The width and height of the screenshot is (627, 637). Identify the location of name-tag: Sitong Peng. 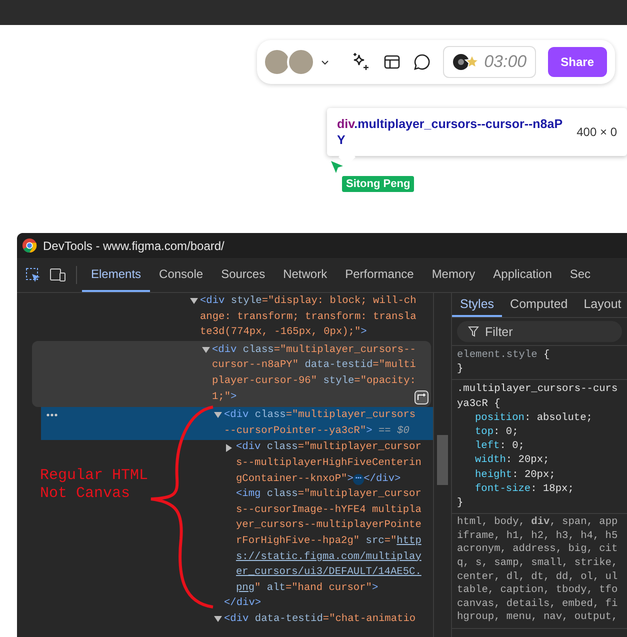
(378, 184).